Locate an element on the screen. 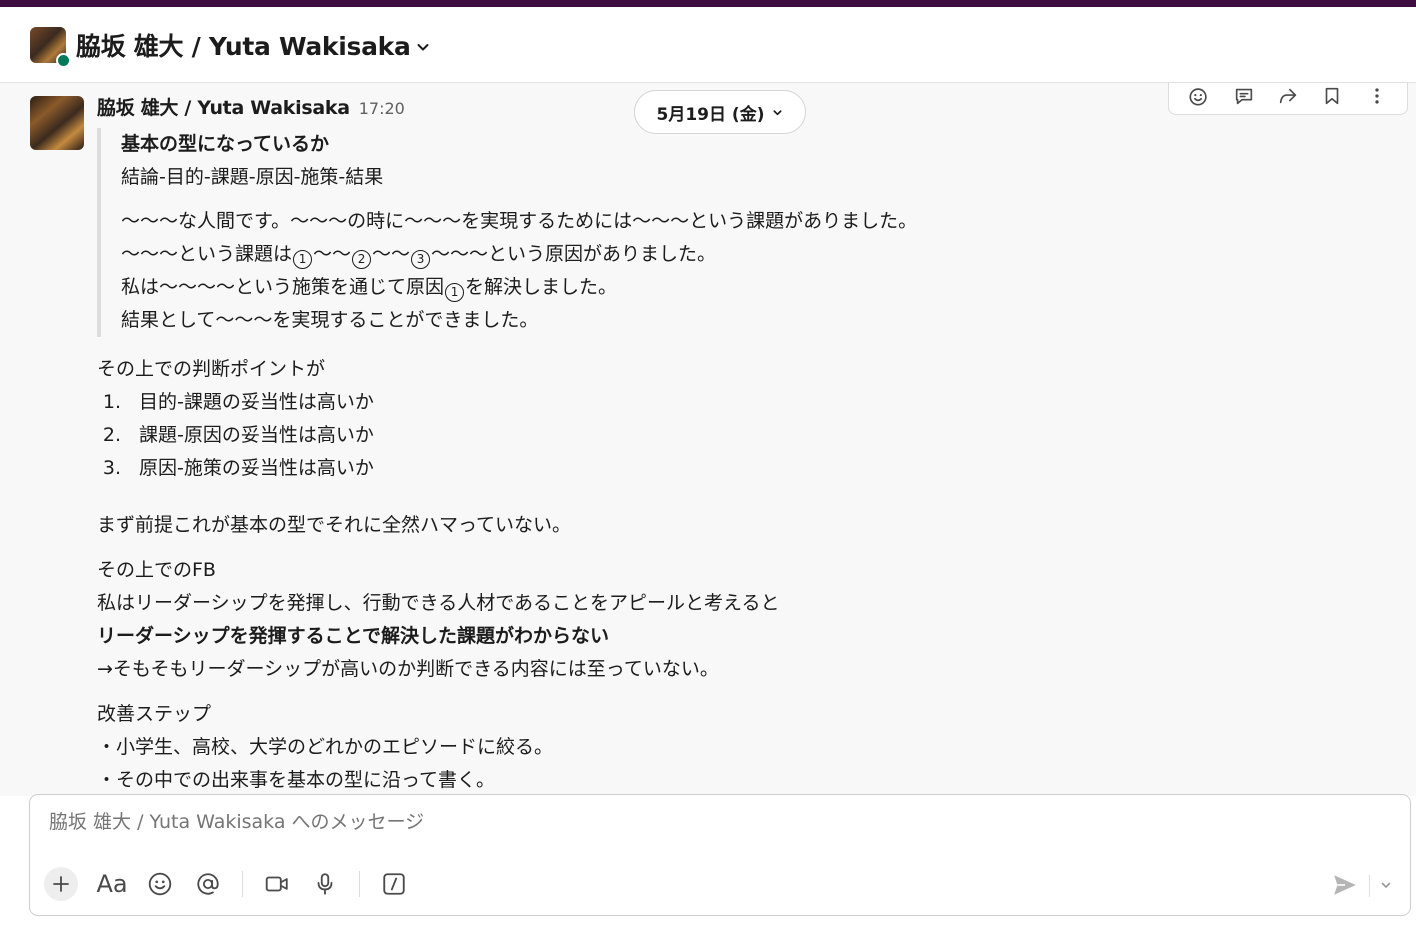  emoji-icon is located at coordinates (160, 884).